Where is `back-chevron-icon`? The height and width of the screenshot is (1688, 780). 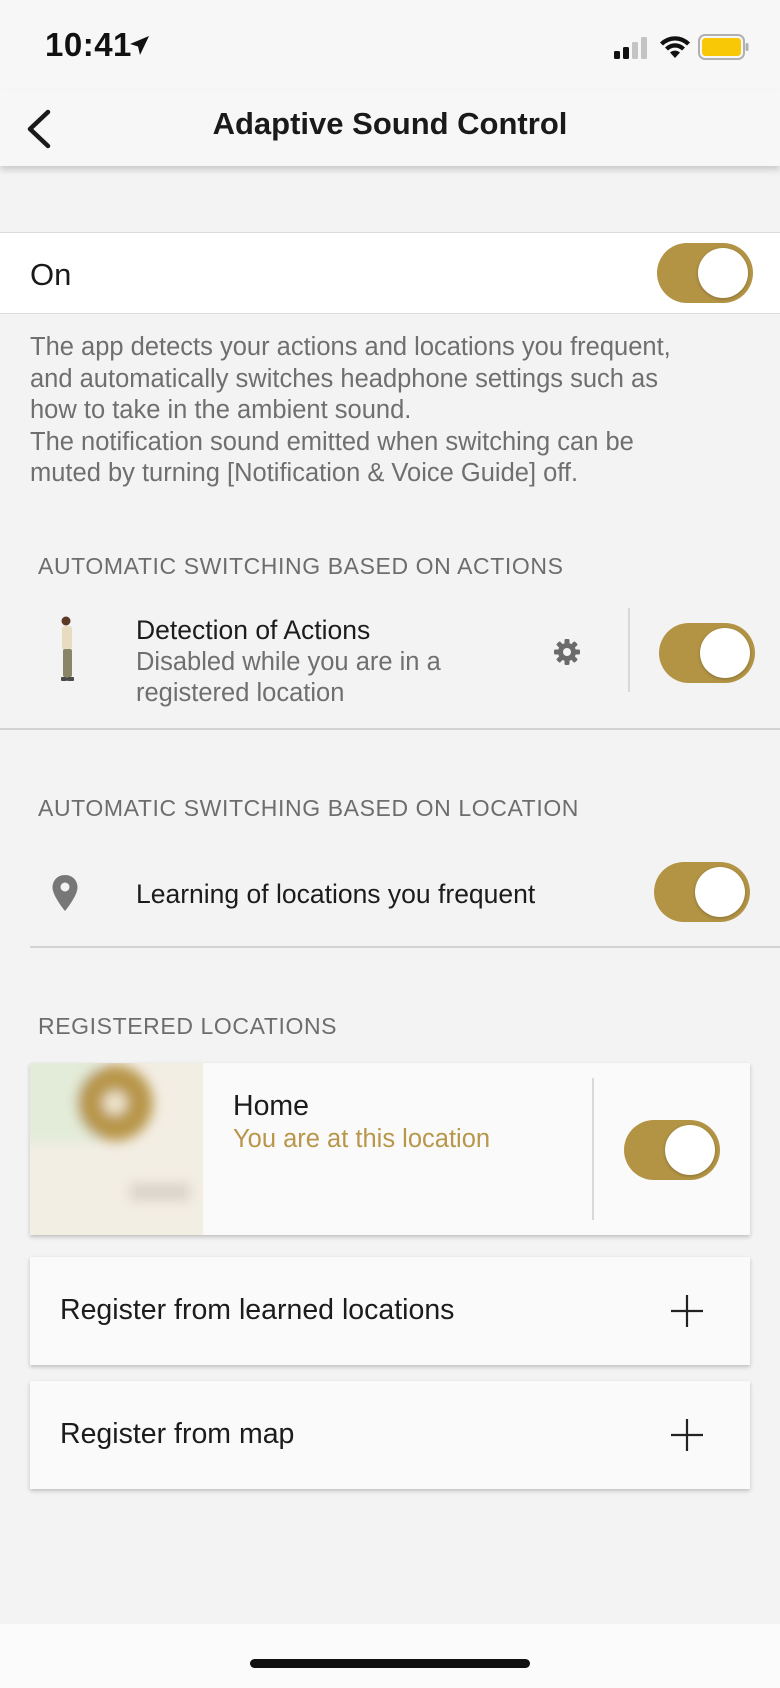 back-chevron-icon is located at coordinates (40, 129).